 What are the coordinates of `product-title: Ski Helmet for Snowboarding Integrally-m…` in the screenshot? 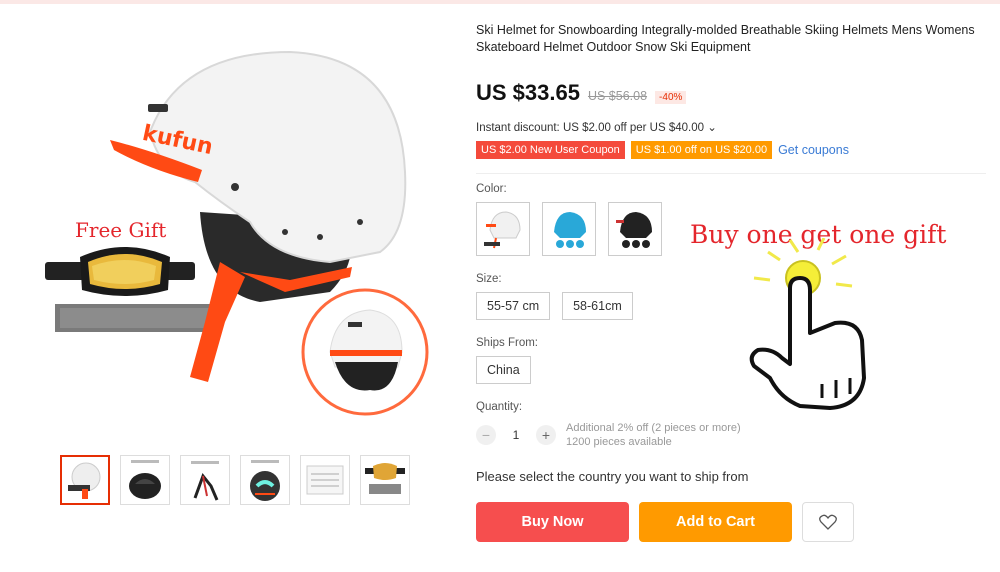 It's located at (725, 38).